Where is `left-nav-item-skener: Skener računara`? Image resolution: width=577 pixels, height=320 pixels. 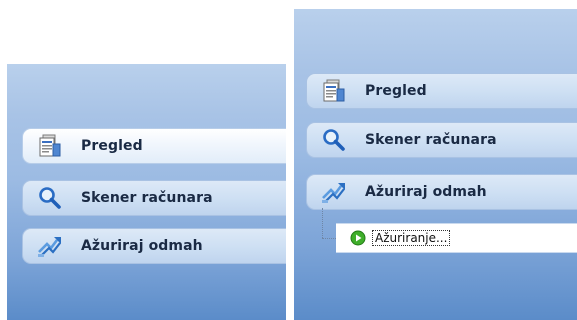 left-nav-item-skener: Skener računara is located at coordinates (154, 198).